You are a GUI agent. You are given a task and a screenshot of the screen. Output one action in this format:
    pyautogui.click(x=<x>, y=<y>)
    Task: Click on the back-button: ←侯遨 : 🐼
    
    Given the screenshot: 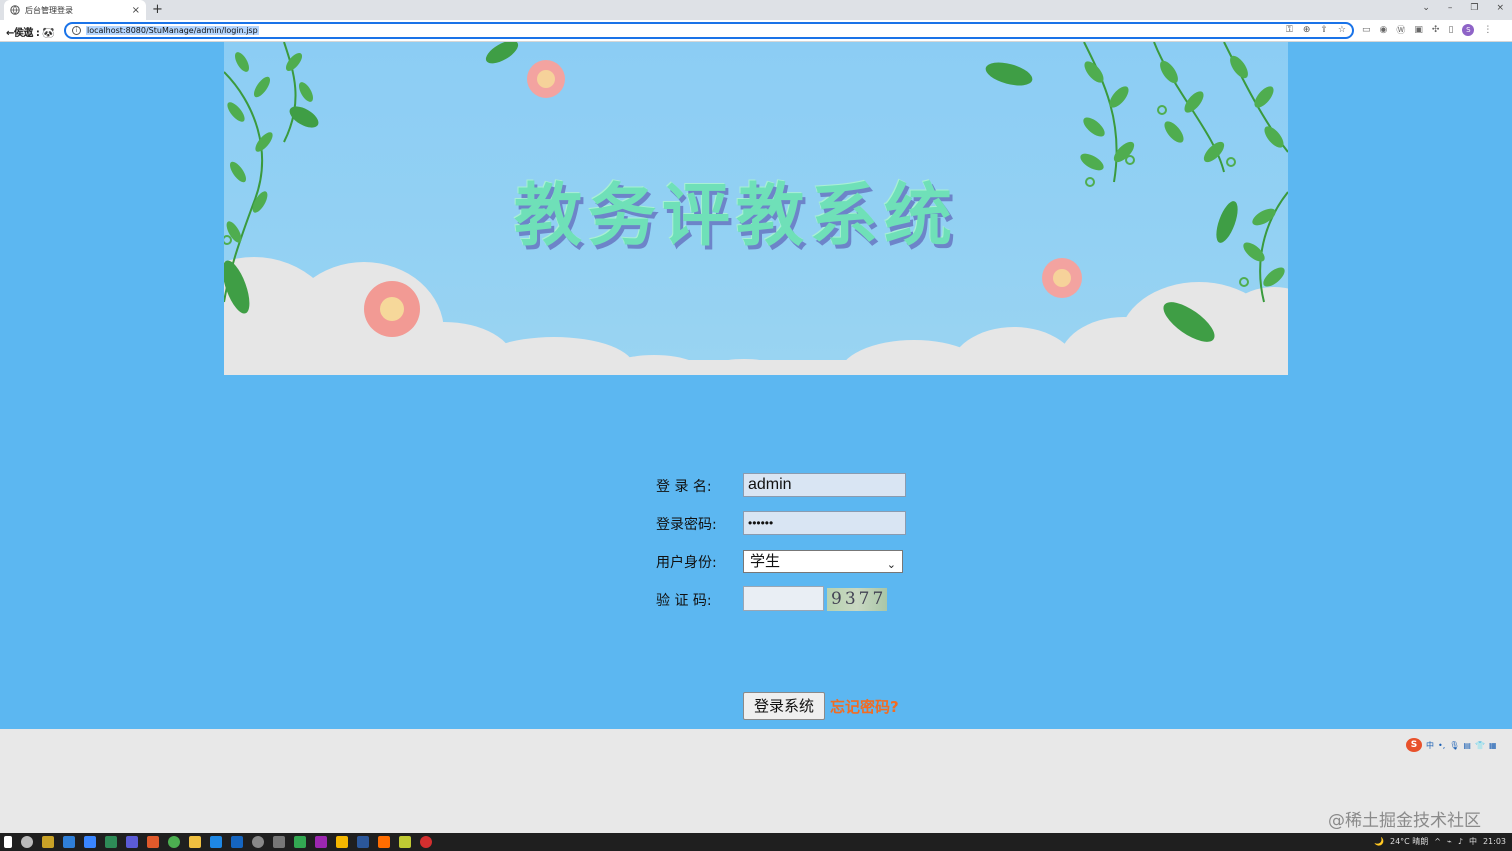 What is the action you would take?
    pyautogui.click(x=30, y=31)
    